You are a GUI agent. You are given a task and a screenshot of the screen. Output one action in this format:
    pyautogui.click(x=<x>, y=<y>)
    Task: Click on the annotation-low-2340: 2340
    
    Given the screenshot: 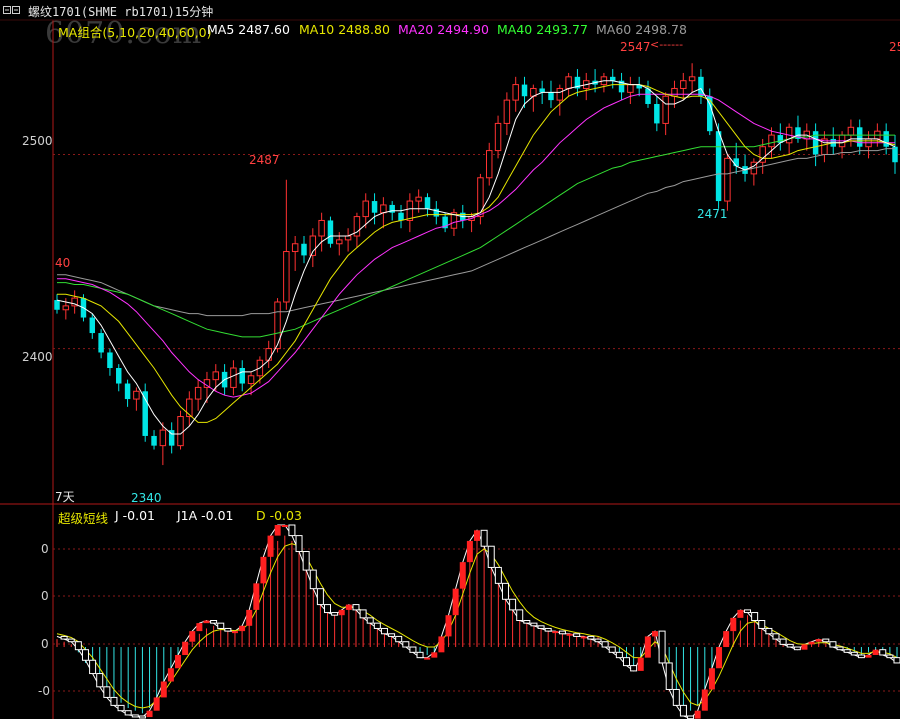 What is the action you would take?
    pyautogui.click(x=146, y=498)
    